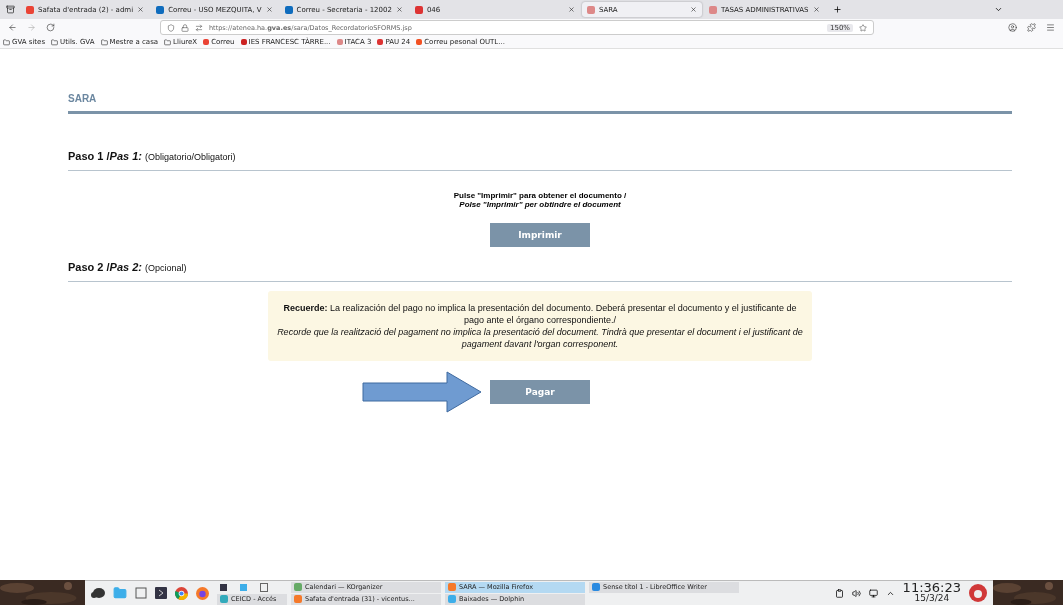 The width and height of the screenshot is (1063, 605). Describe the element at coordinates (202, 593) in the screenshot. I see `firefox-icon` at that location.